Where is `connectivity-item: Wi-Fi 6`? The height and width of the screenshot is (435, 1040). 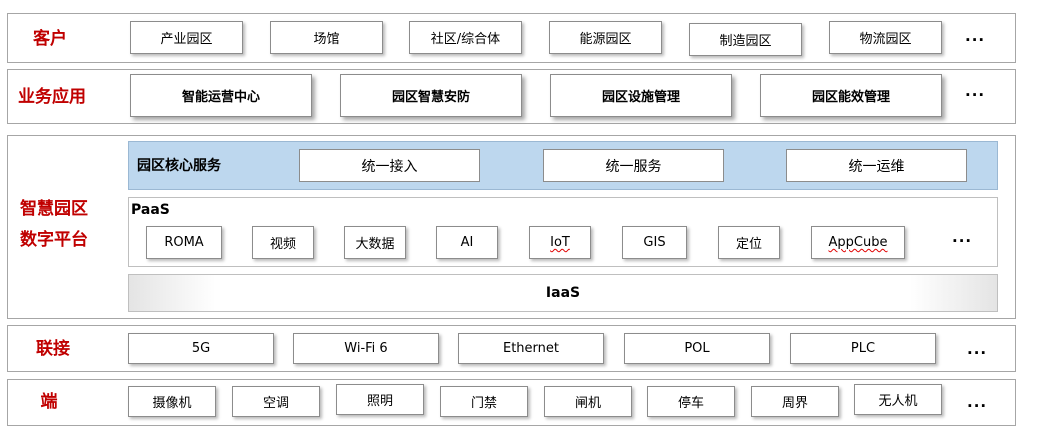
connectivity-item: Wi-Fi 6 is located at coordinates (366, 348).